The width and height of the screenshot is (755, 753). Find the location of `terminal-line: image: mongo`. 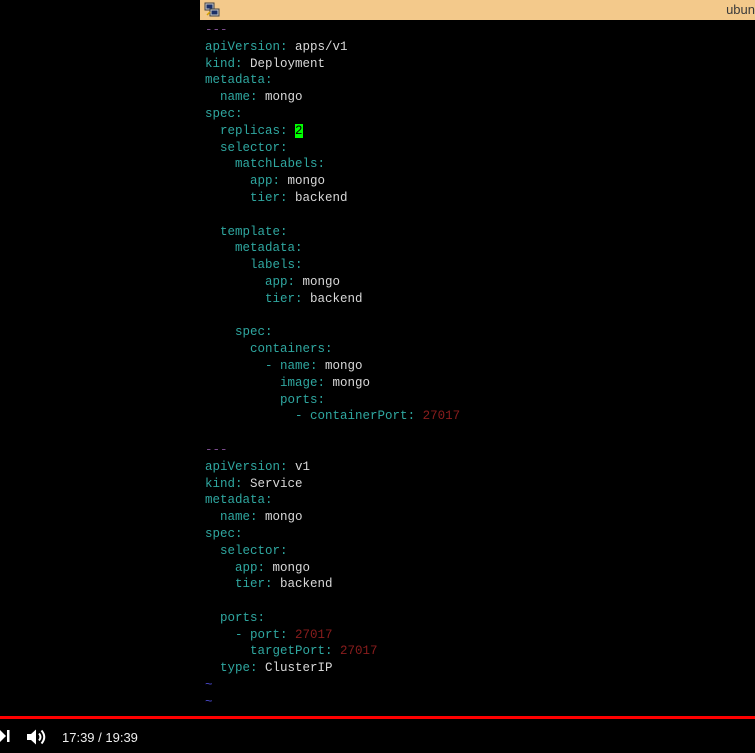

terminal-line: image: mongo is located at coordinates (332, 383).